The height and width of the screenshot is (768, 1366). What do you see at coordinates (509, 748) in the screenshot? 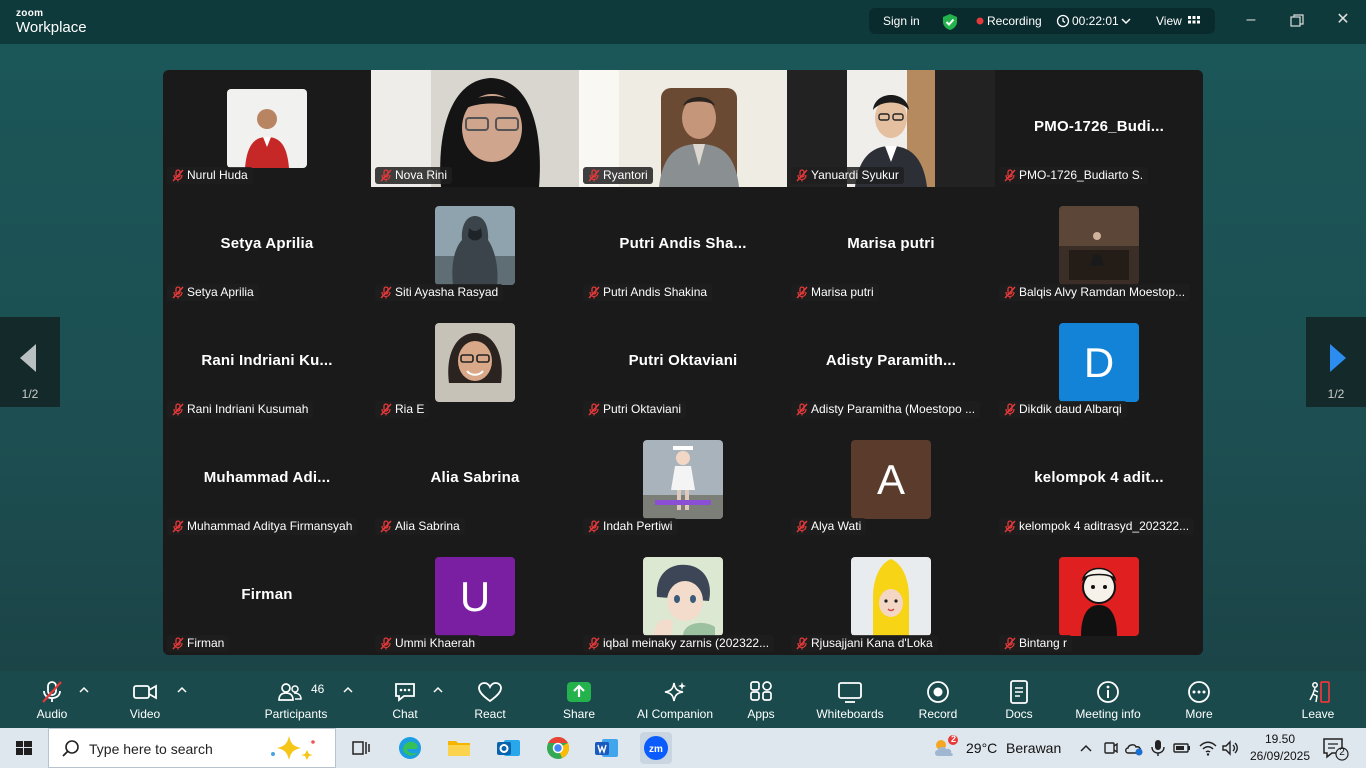
I see `outlook-icon` at bounding box center [509, 748].